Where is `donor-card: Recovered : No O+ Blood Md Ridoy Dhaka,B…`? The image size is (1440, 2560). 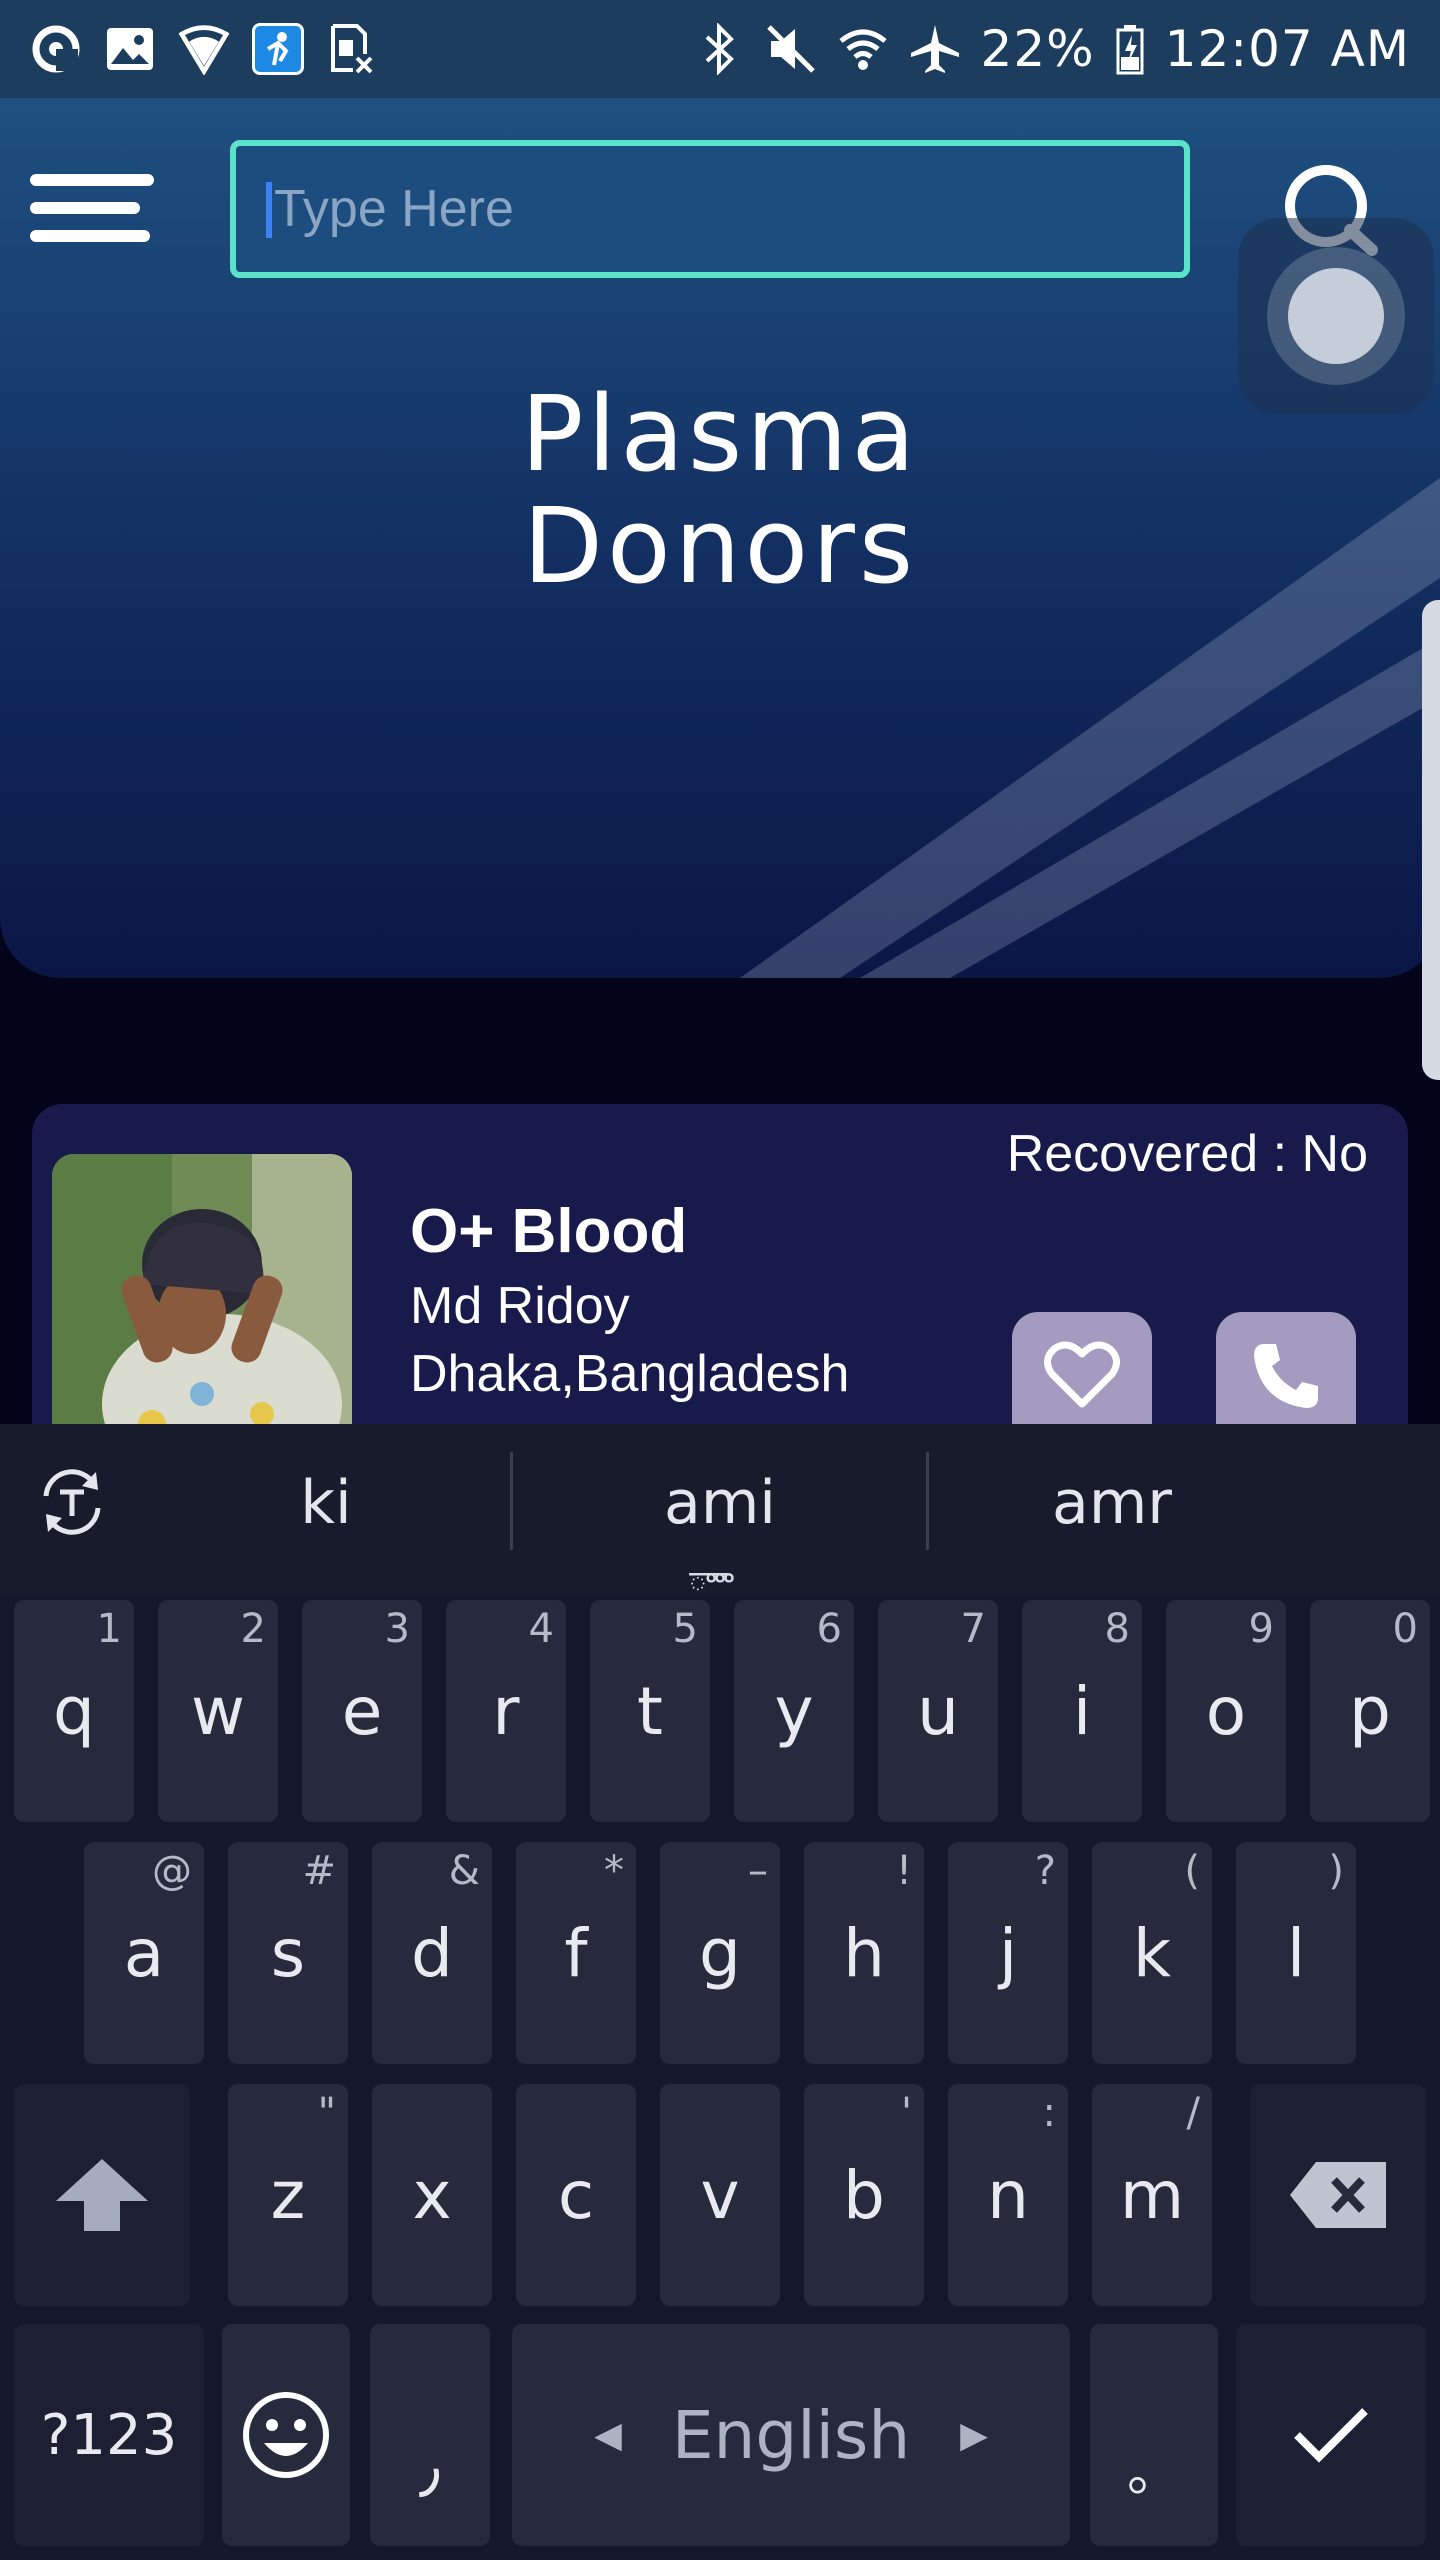
donor-card: Recovered : No O+ Blood Md Ridoy Dhaka,B… is located at coordinates (720, 1284).